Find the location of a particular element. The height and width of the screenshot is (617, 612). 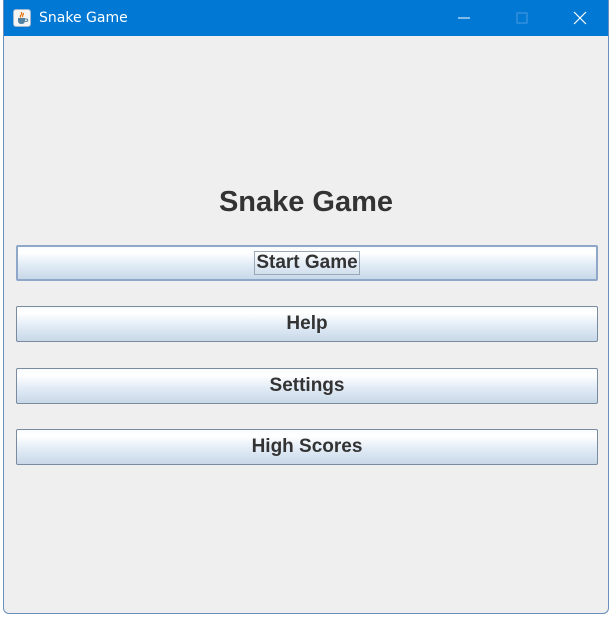

settings-button: Settings is located at coordinates (307, 386).